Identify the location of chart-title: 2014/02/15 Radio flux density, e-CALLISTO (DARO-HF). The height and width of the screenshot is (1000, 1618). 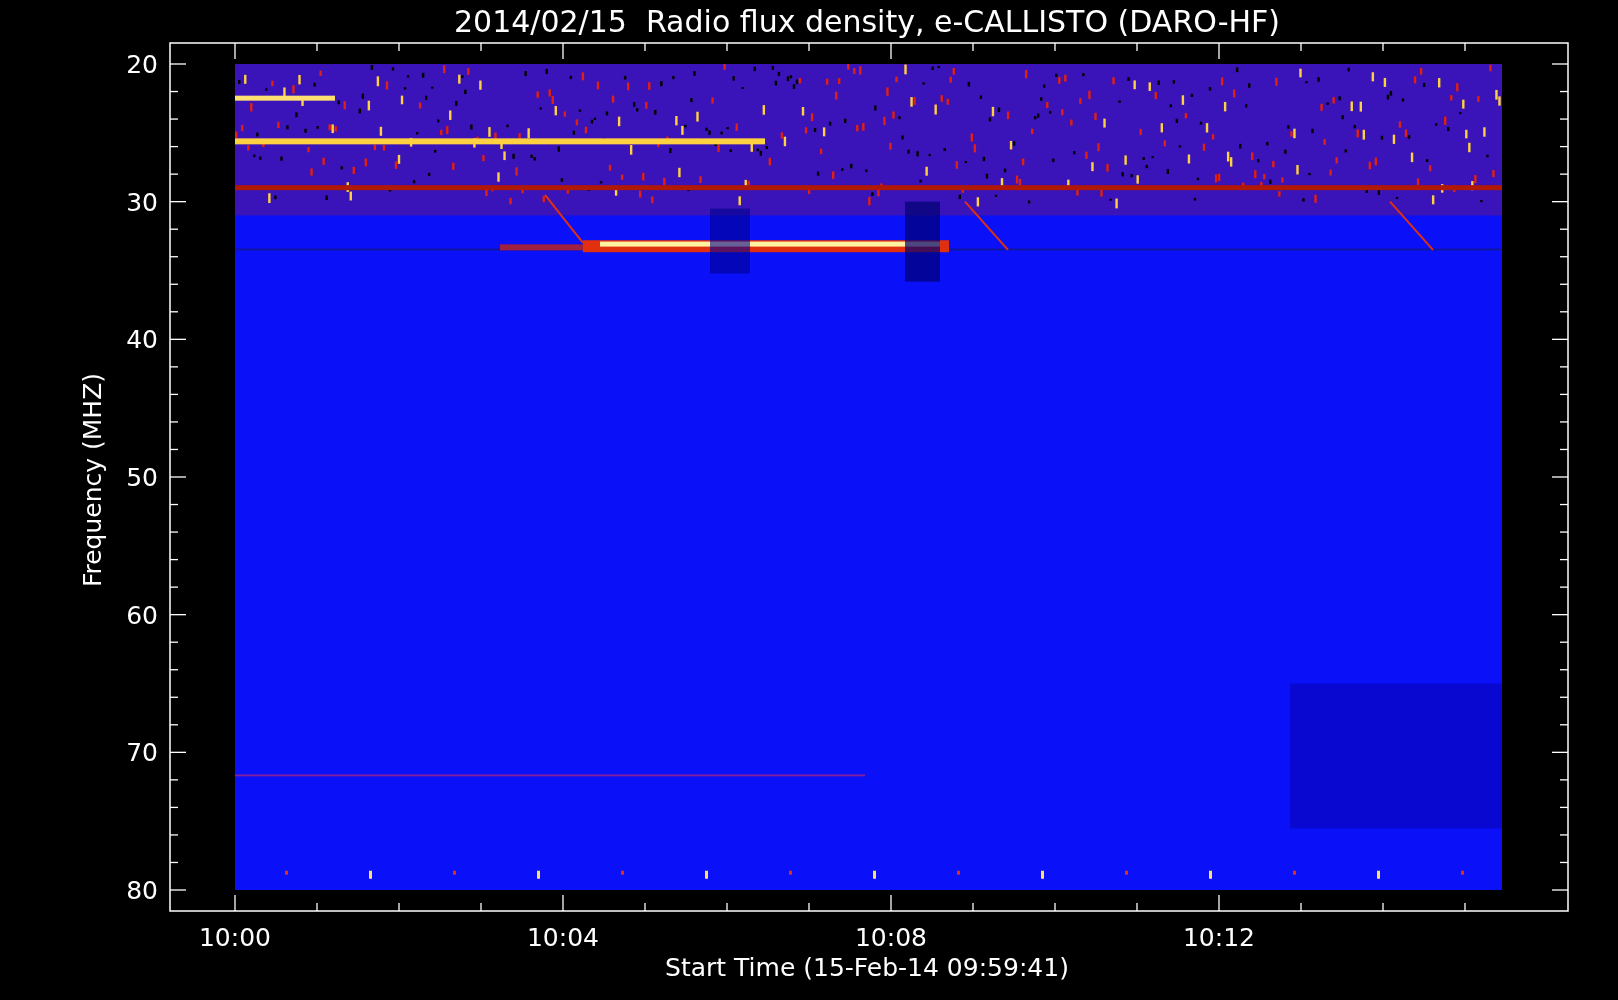
(867, 21).